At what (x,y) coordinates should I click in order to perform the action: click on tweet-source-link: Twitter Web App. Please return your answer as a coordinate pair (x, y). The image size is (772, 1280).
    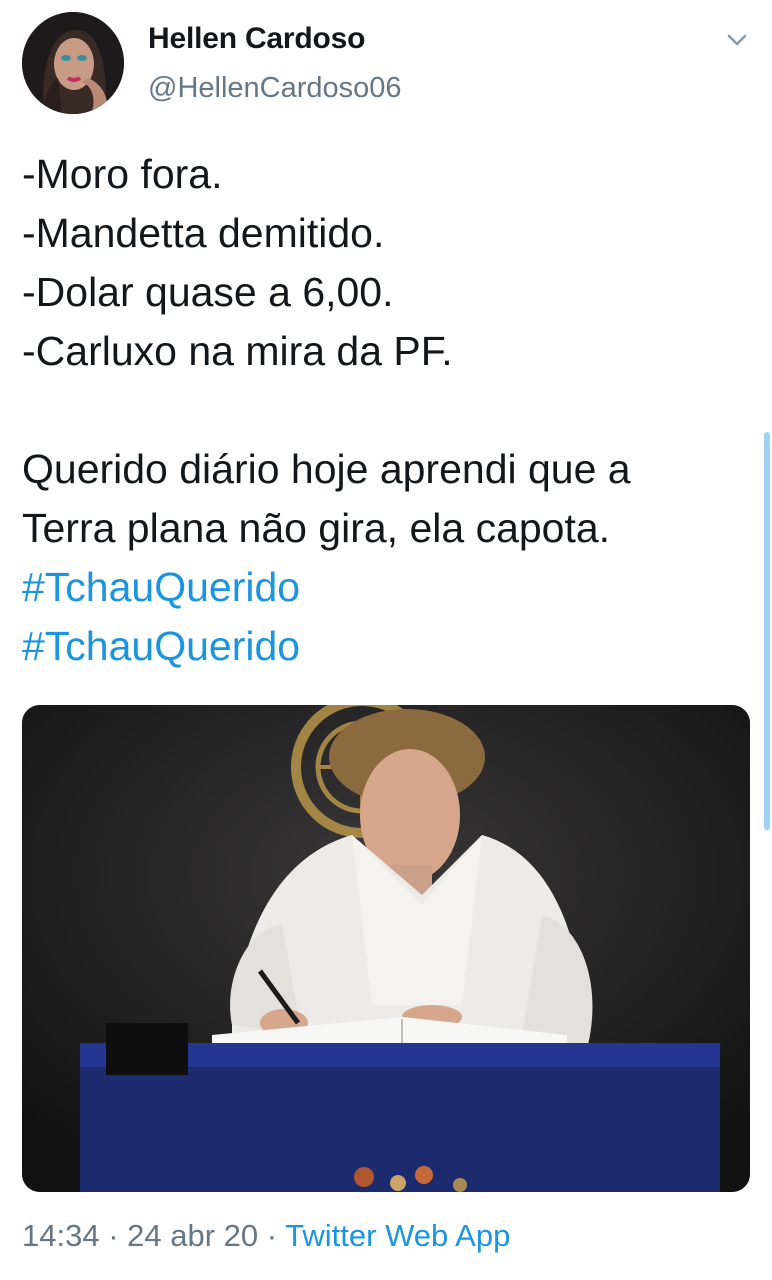
    Looking at the image, I should click on (397, 1235).